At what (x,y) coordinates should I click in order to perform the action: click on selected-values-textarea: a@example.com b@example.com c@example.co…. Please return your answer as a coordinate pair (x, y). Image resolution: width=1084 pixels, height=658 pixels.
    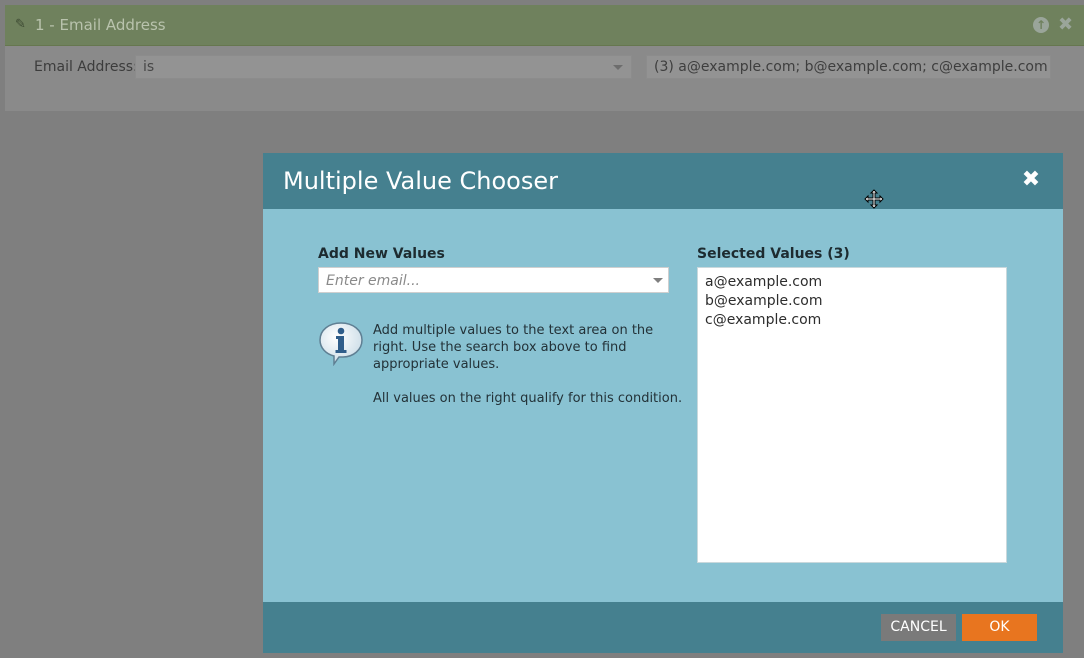
    Looking at the image, I should click on (852, 415).